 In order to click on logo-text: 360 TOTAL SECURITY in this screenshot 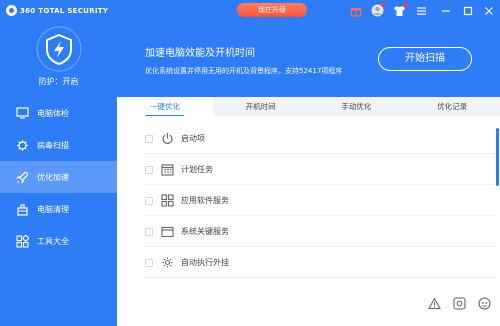, I will do `click(64, 10)`.